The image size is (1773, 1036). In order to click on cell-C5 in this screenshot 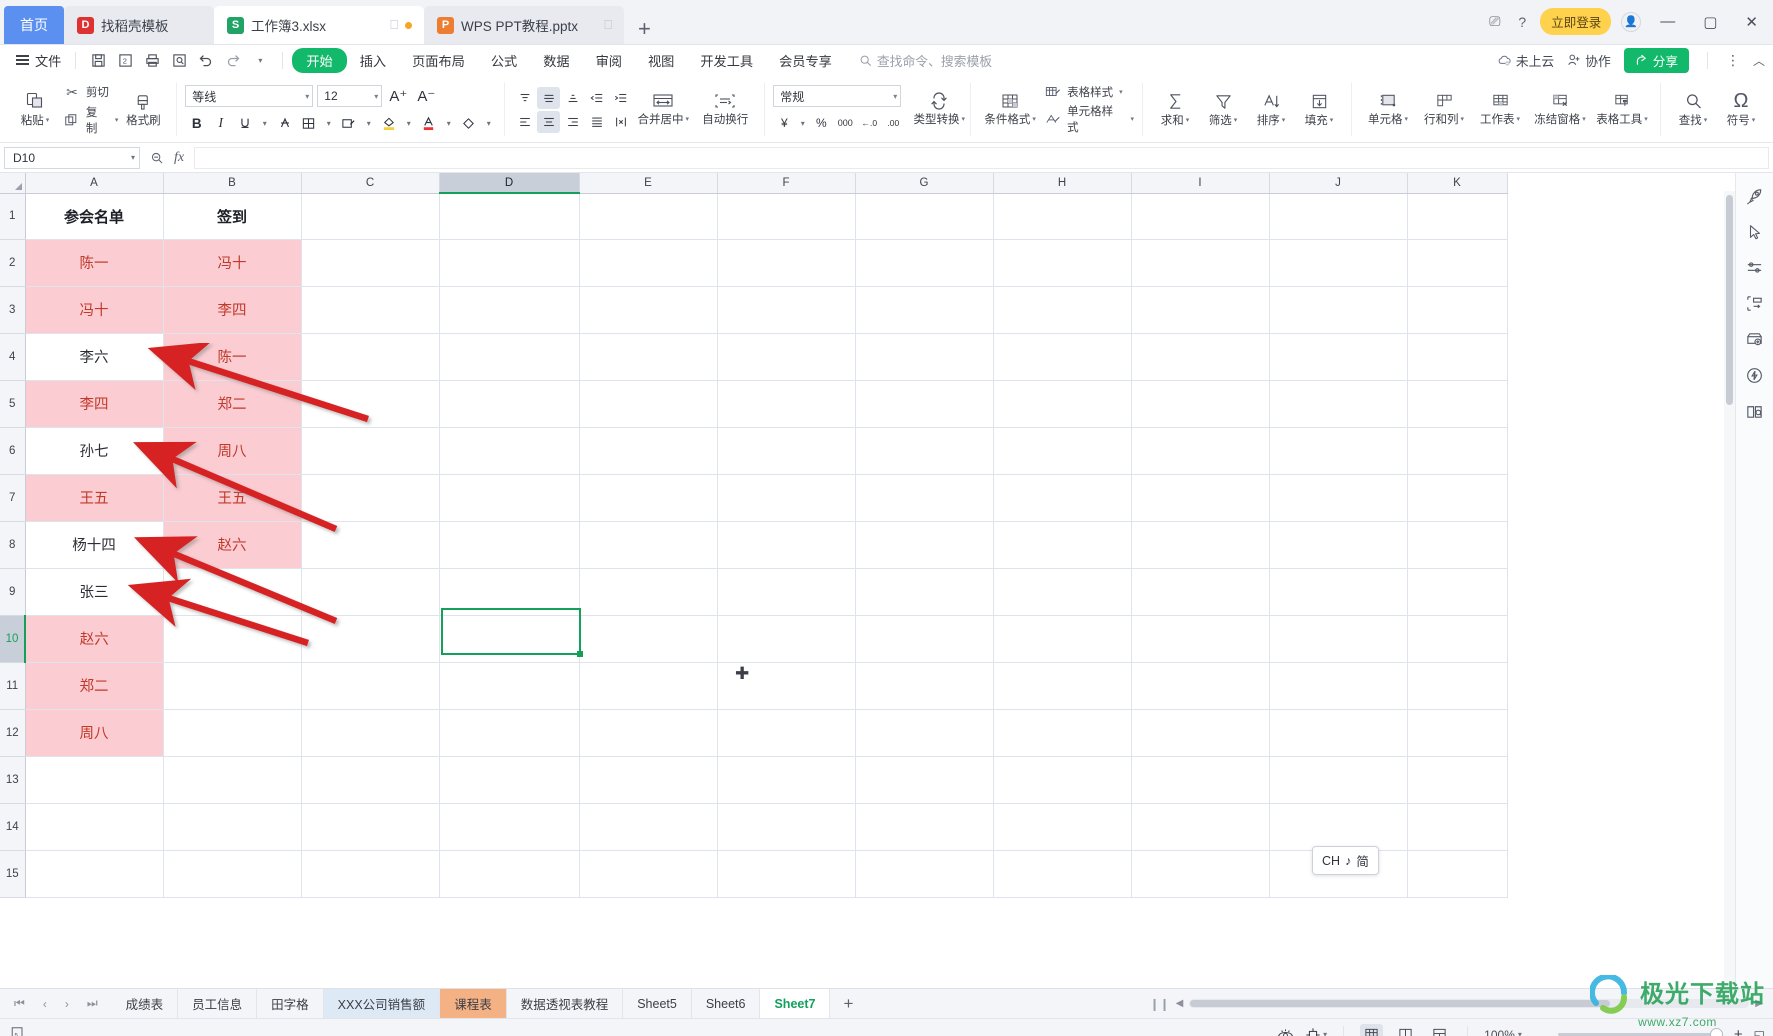, I will do `click(370, 404)`.